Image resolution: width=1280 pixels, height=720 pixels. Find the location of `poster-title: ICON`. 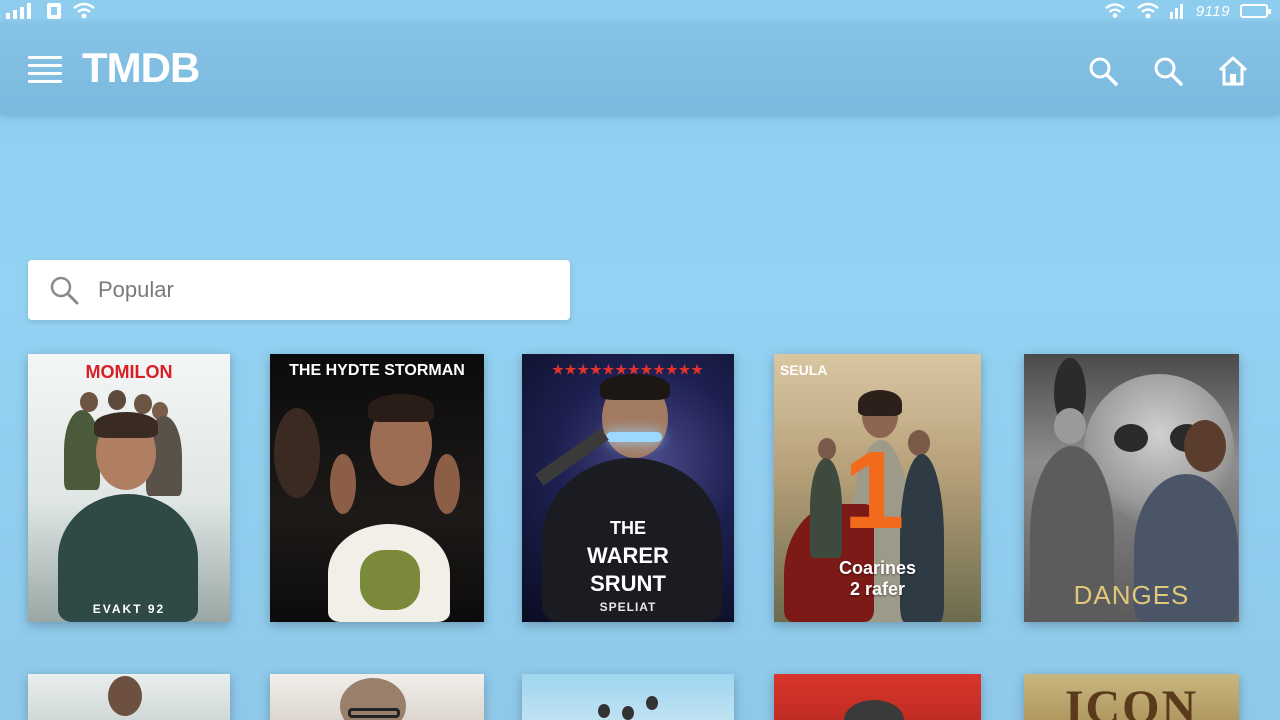

poster-title: ICON is located at coordinates (1131, 700).